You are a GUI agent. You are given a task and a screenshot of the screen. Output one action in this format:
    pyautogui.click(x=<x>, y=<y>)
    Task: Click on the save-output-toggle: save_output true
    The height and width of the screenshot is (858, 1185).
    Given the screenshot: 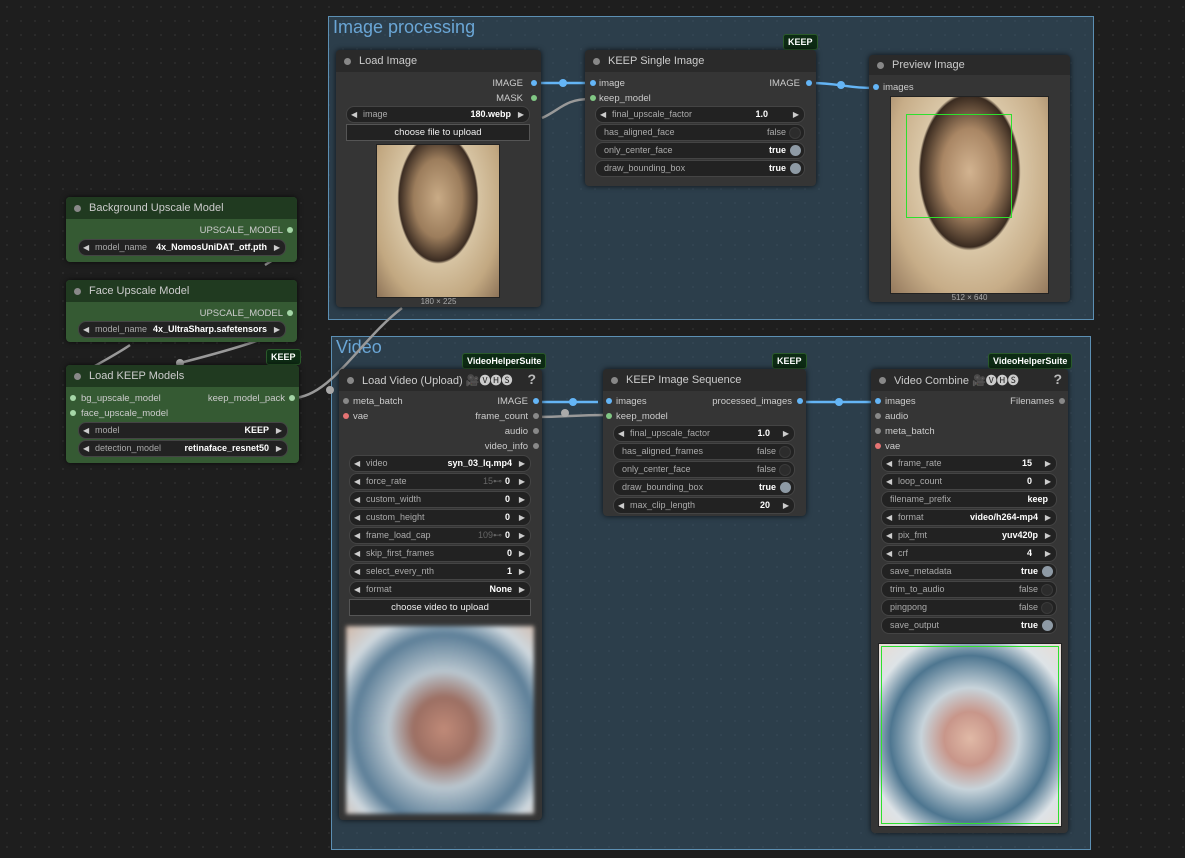 What is the action you would take?
    pyautogui.click(x=969, y=625)
    